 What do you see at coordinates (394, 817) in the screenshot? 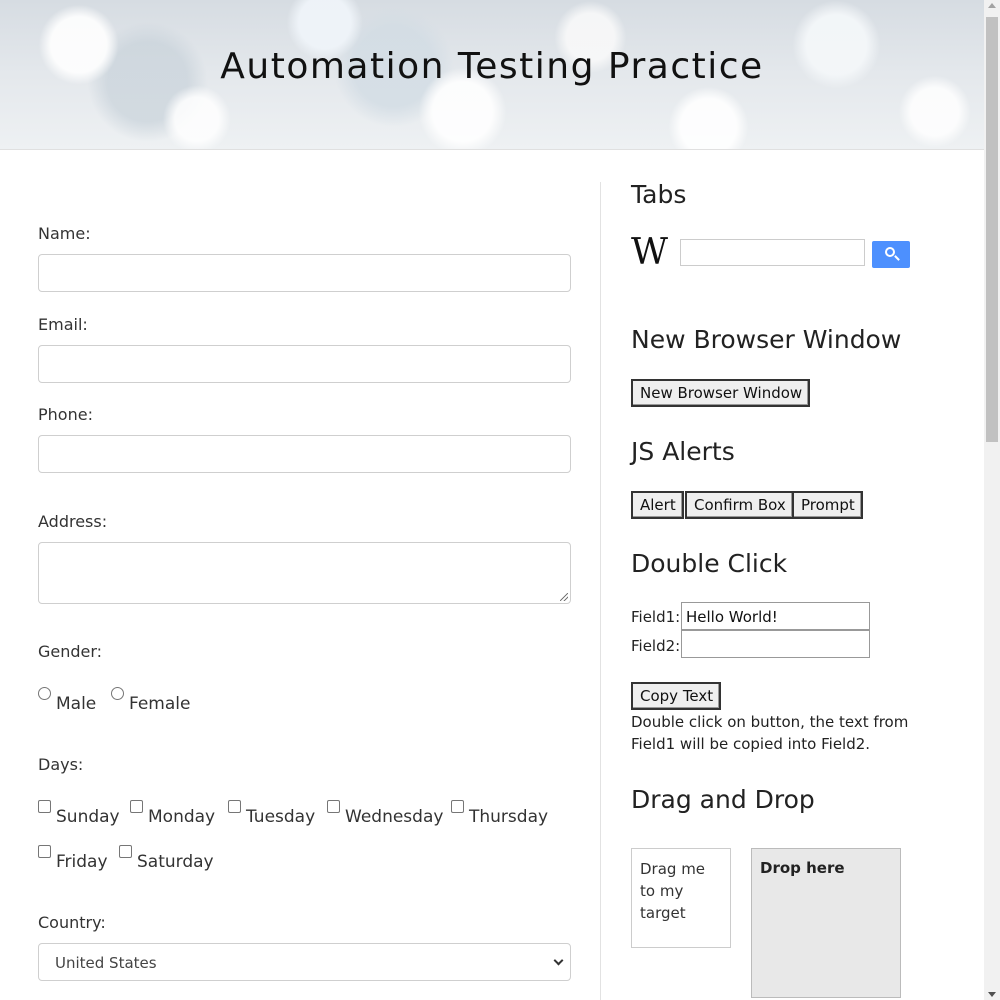
I see `day-label: Wednesday` at bounding box center [394, 817].